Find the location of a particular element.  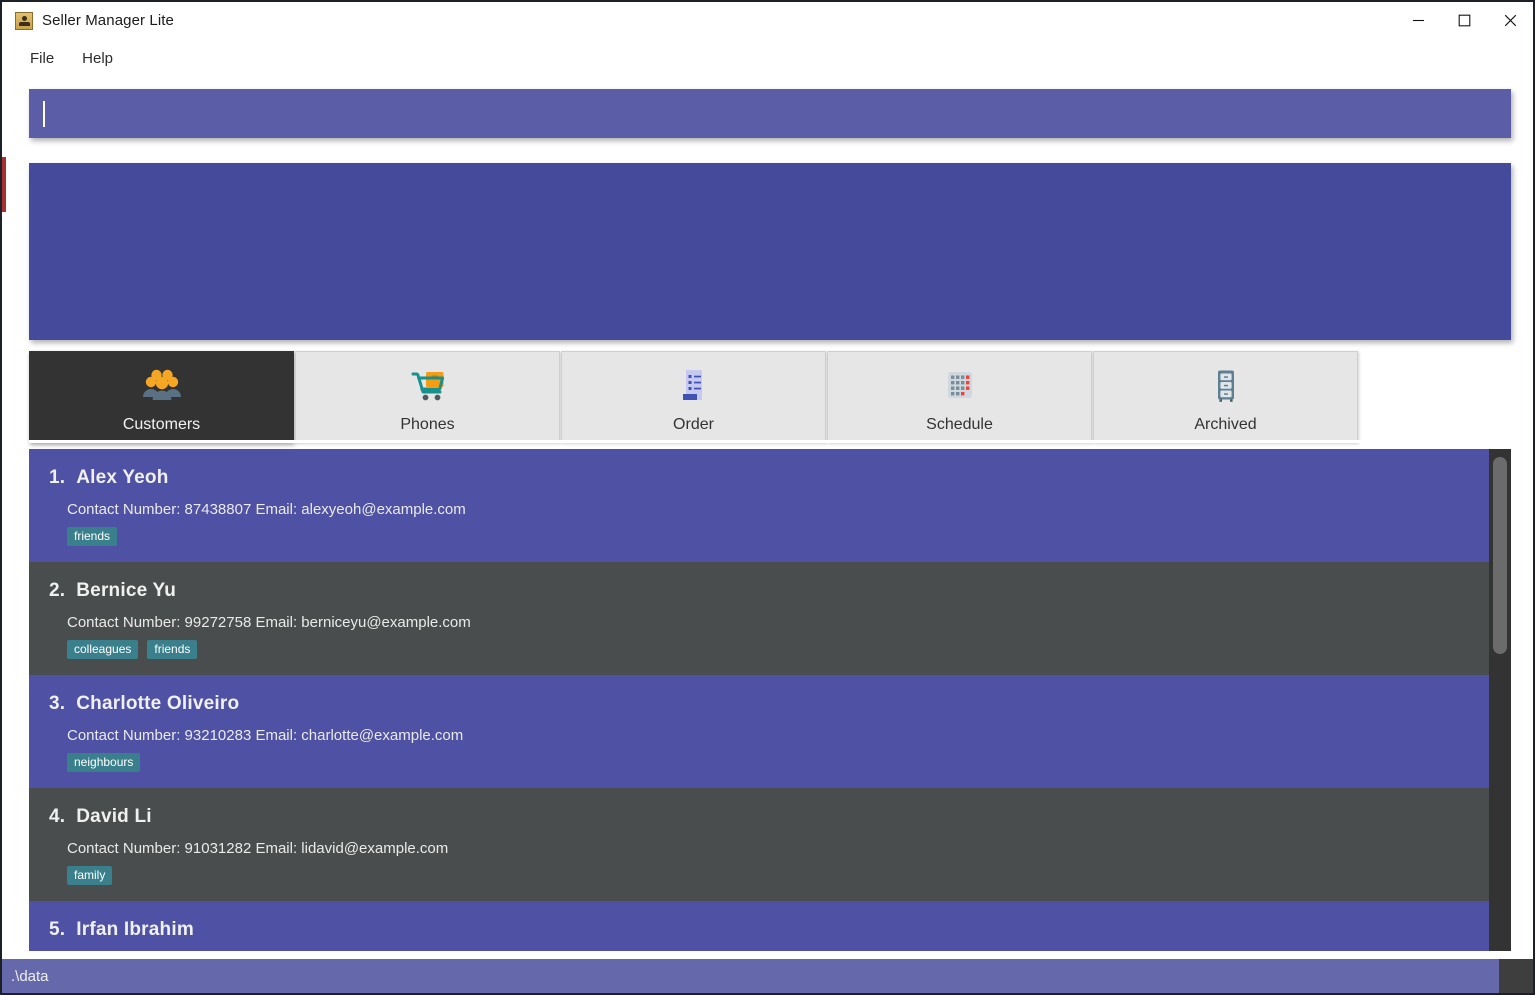

tab-order: Order is located at coordinates (693, 397).